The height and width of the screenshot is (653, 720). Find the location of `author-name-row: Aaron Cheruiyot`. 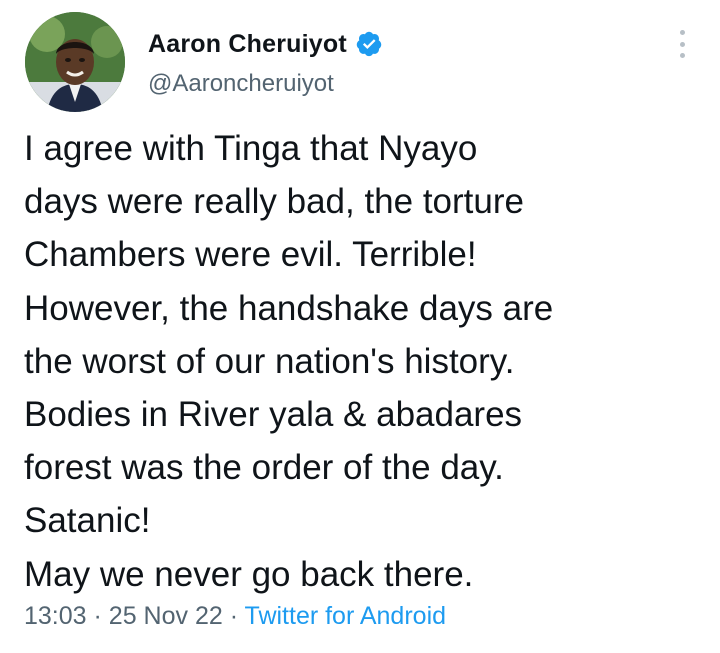

author-name-row: Aaron Cheruiyot is located at coordinates (265, 44).